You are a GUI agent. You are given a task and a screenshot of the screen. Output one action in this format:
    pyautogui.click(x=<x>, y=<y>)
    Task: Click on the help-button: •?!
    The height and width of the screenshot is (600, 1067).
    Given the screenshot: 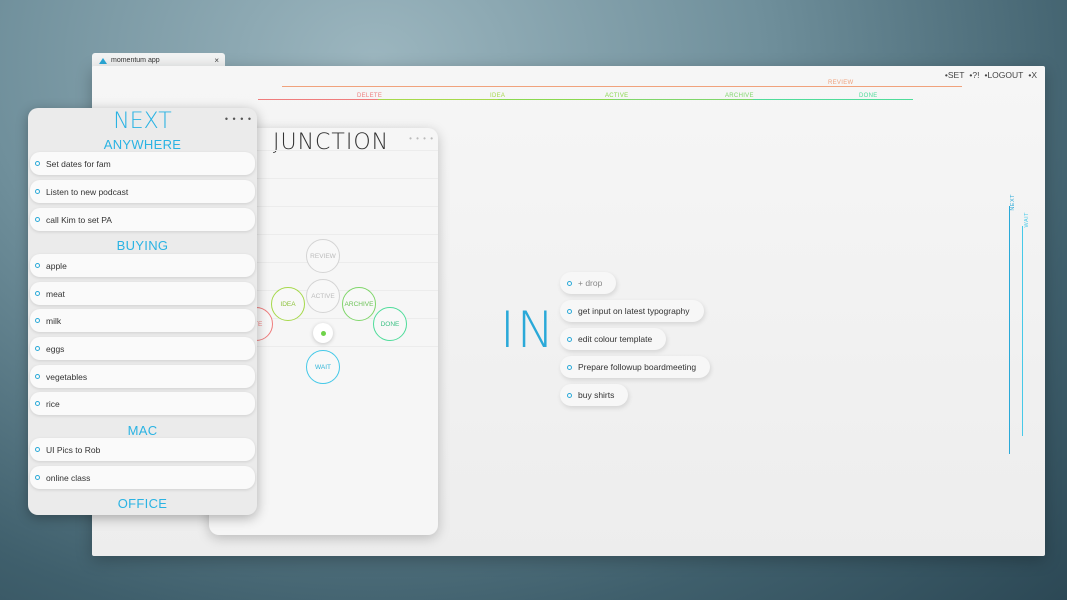 What is the action you would take?
    pyautogui.click(x=974, y=75)
    